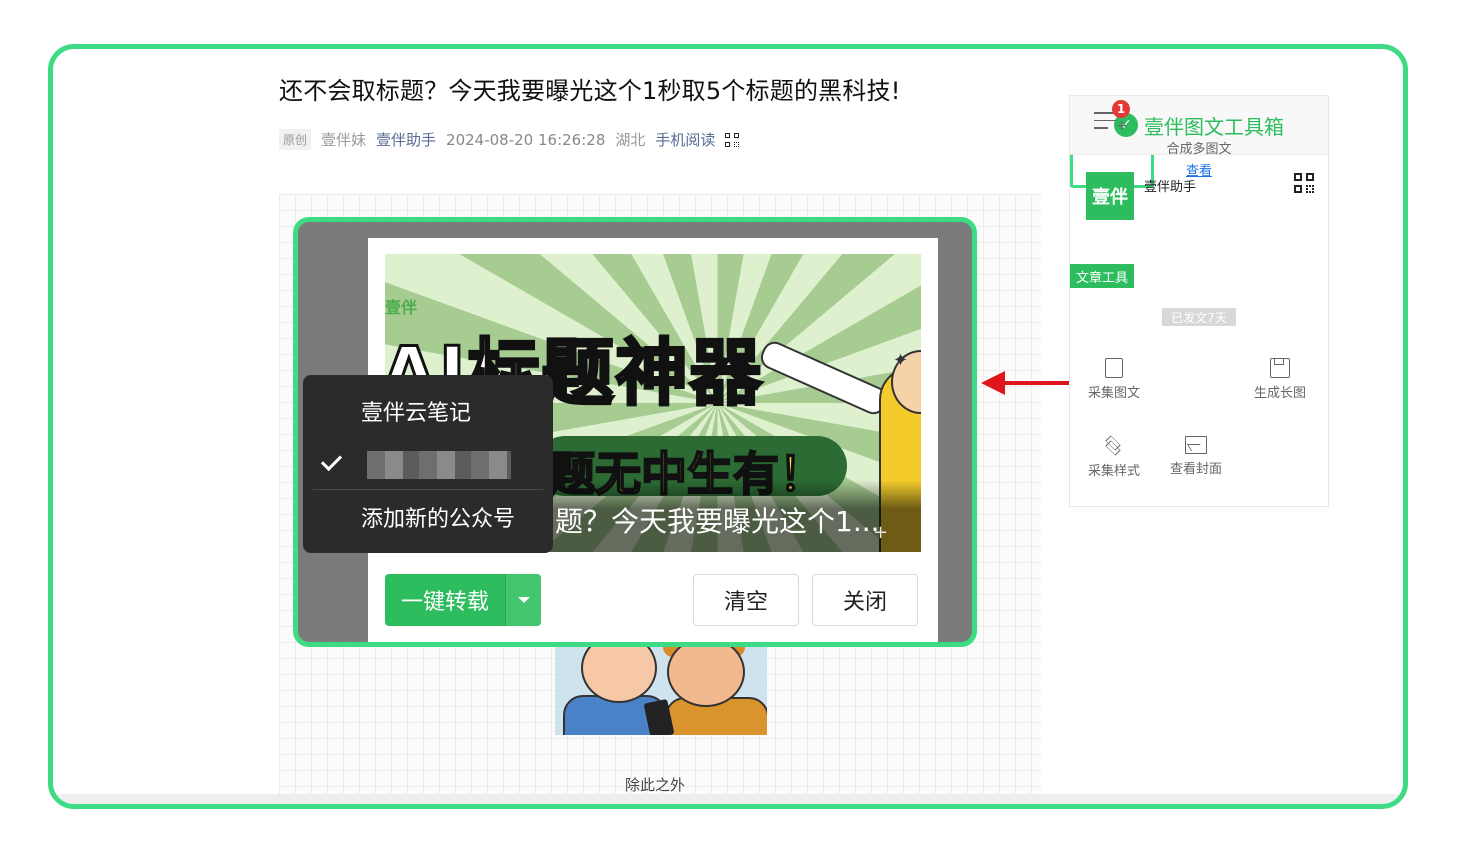 This screenshot has height=857, width=1462. Describe the element at coordinates (1113, 393) in the screenshot. I see `collect-article-label: 采集图文` at that location.